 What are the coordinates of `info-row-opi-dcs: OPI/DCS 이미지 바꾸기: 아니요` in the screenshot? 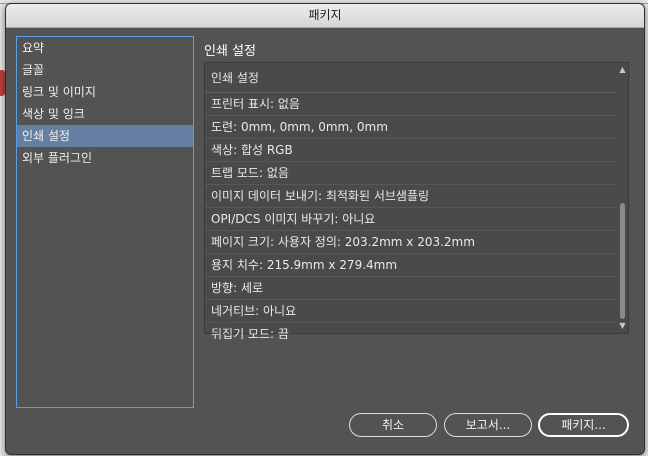 It's located at (411, 219).